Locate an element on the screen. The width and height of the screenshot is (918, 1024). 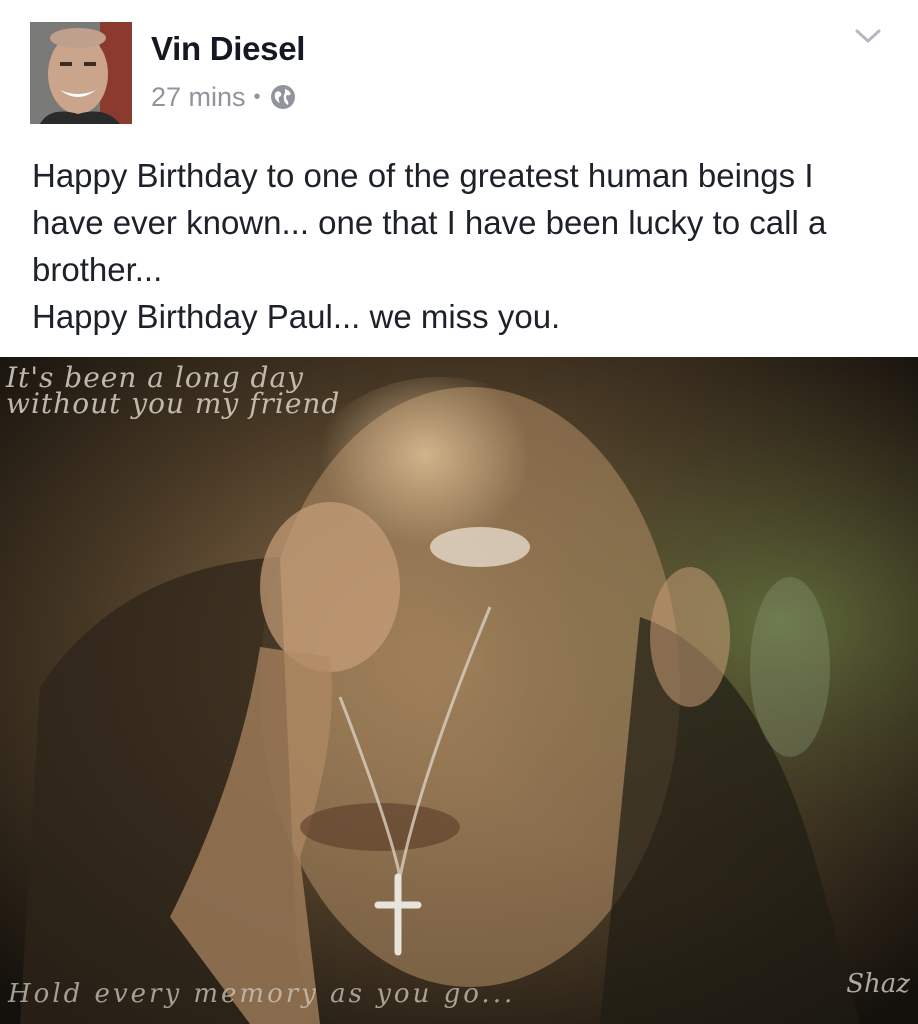
post-text-line: Happy Birthday Paul... we miss you. is located at coordinates (296, 316).